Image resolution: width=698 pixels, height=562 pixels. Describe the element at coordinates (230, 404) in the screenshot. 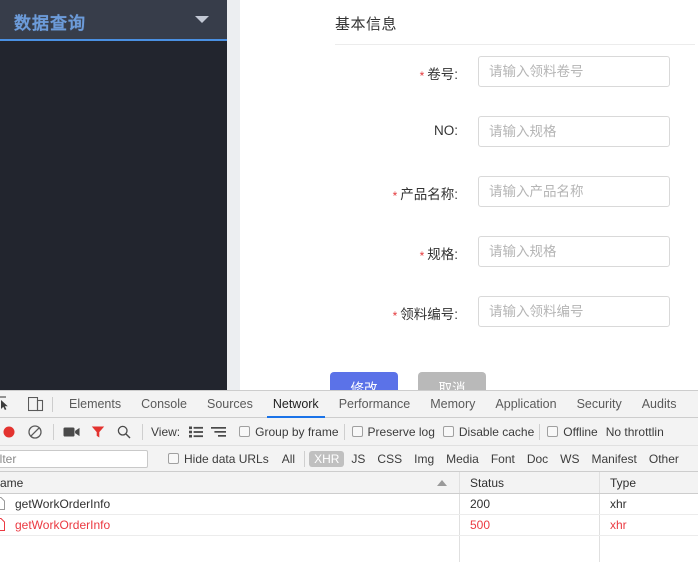

I see `tab-sources: Sources` at that location.